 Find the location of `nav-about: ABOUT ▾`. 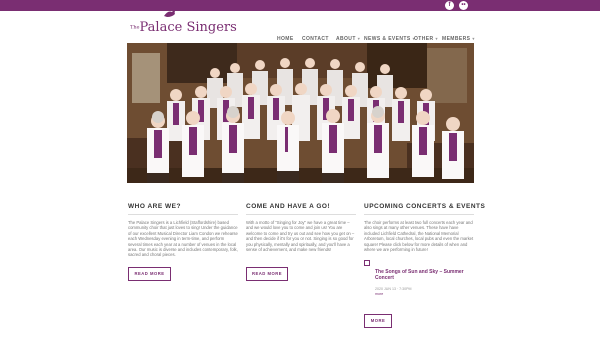

nav-about: ABOUT ▾ is located at coordinates (348, 39).